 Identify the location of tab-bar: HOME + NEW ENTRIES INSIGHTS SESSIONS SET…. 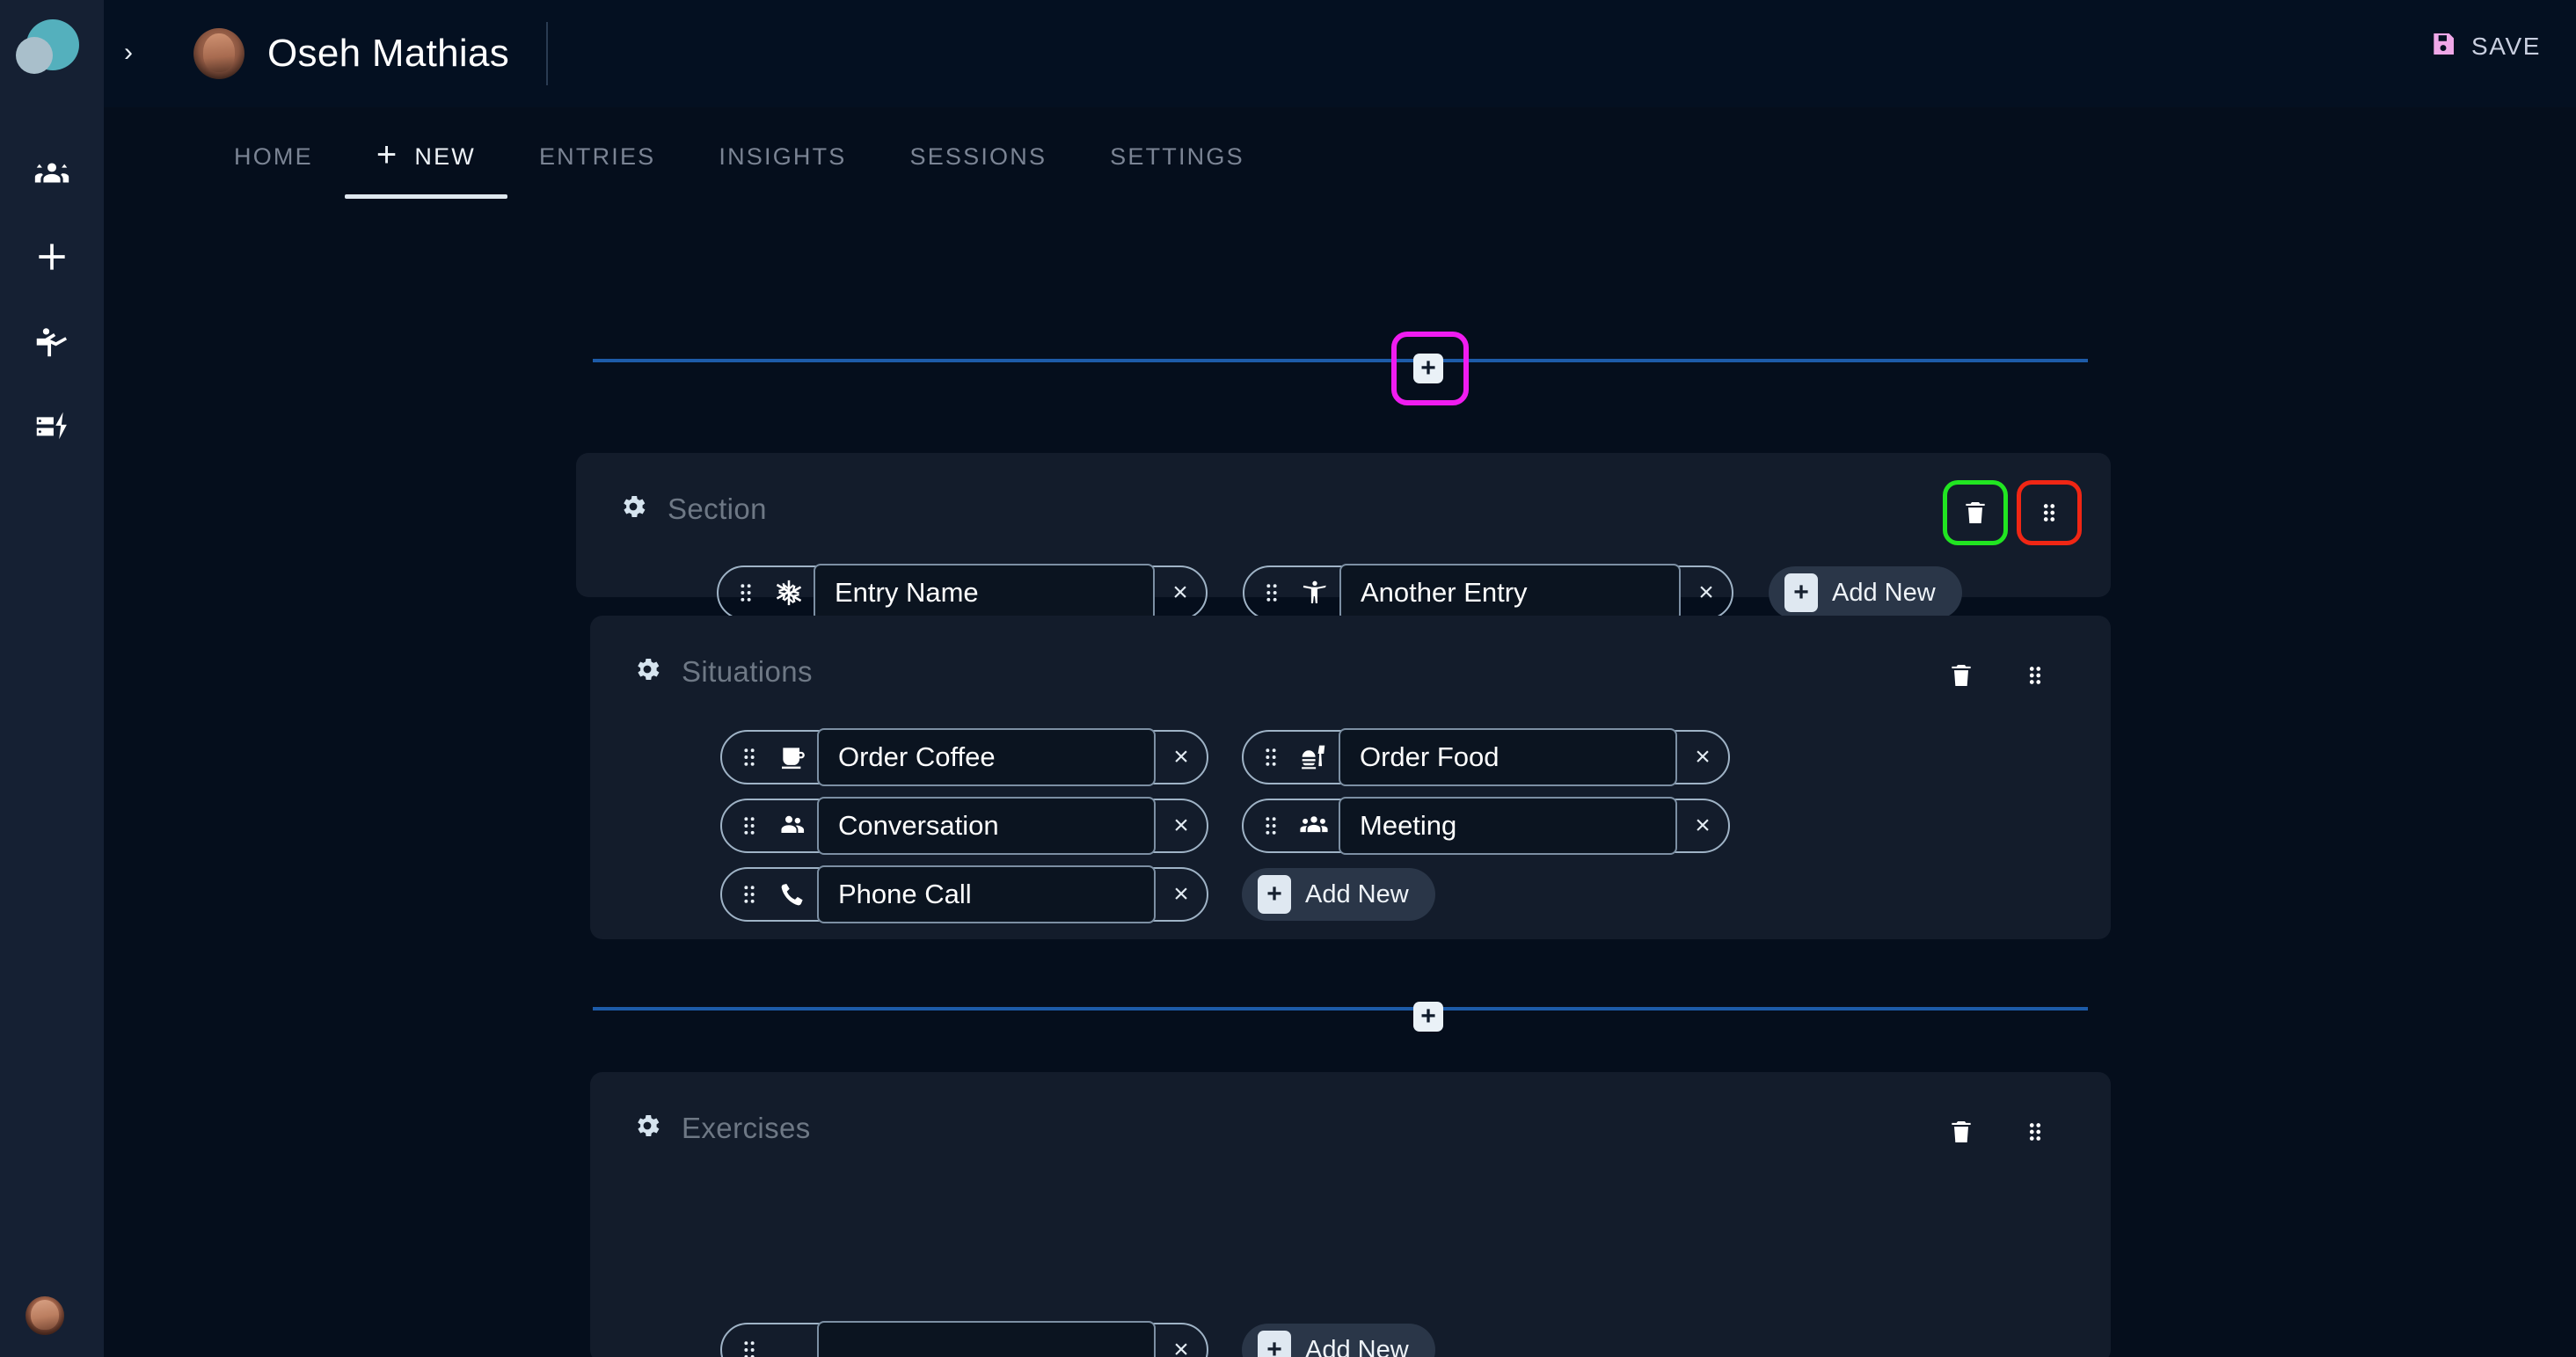
(1340, 156).